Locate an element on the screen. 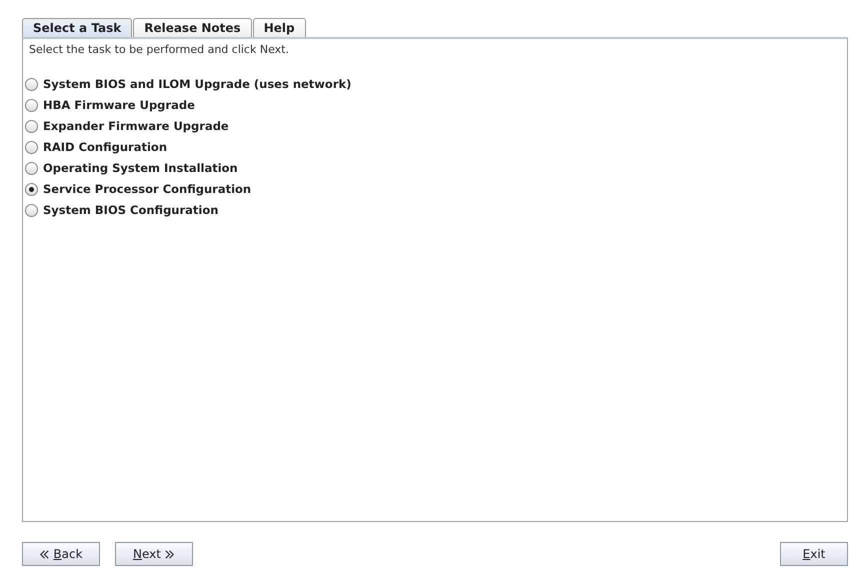 Image resolution: width=859 pixels, height=573 pixels. double-left-chevron-icon is located at coordinates (44, 554).